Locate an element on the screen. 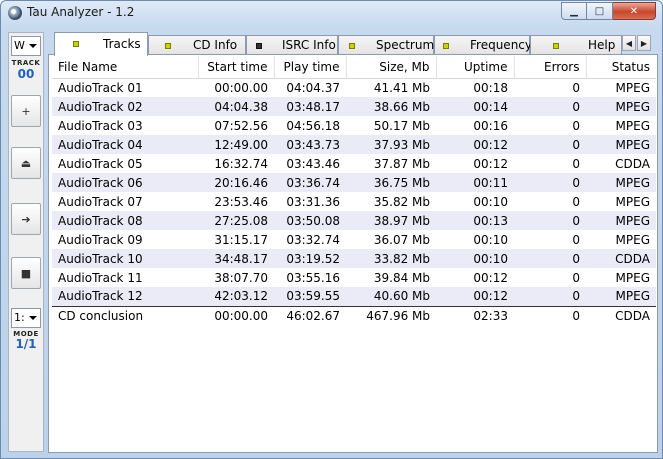 This screenshot has width=663, height=459. play-time-cell: 03:55.16 is located at coordinates (313, 277).